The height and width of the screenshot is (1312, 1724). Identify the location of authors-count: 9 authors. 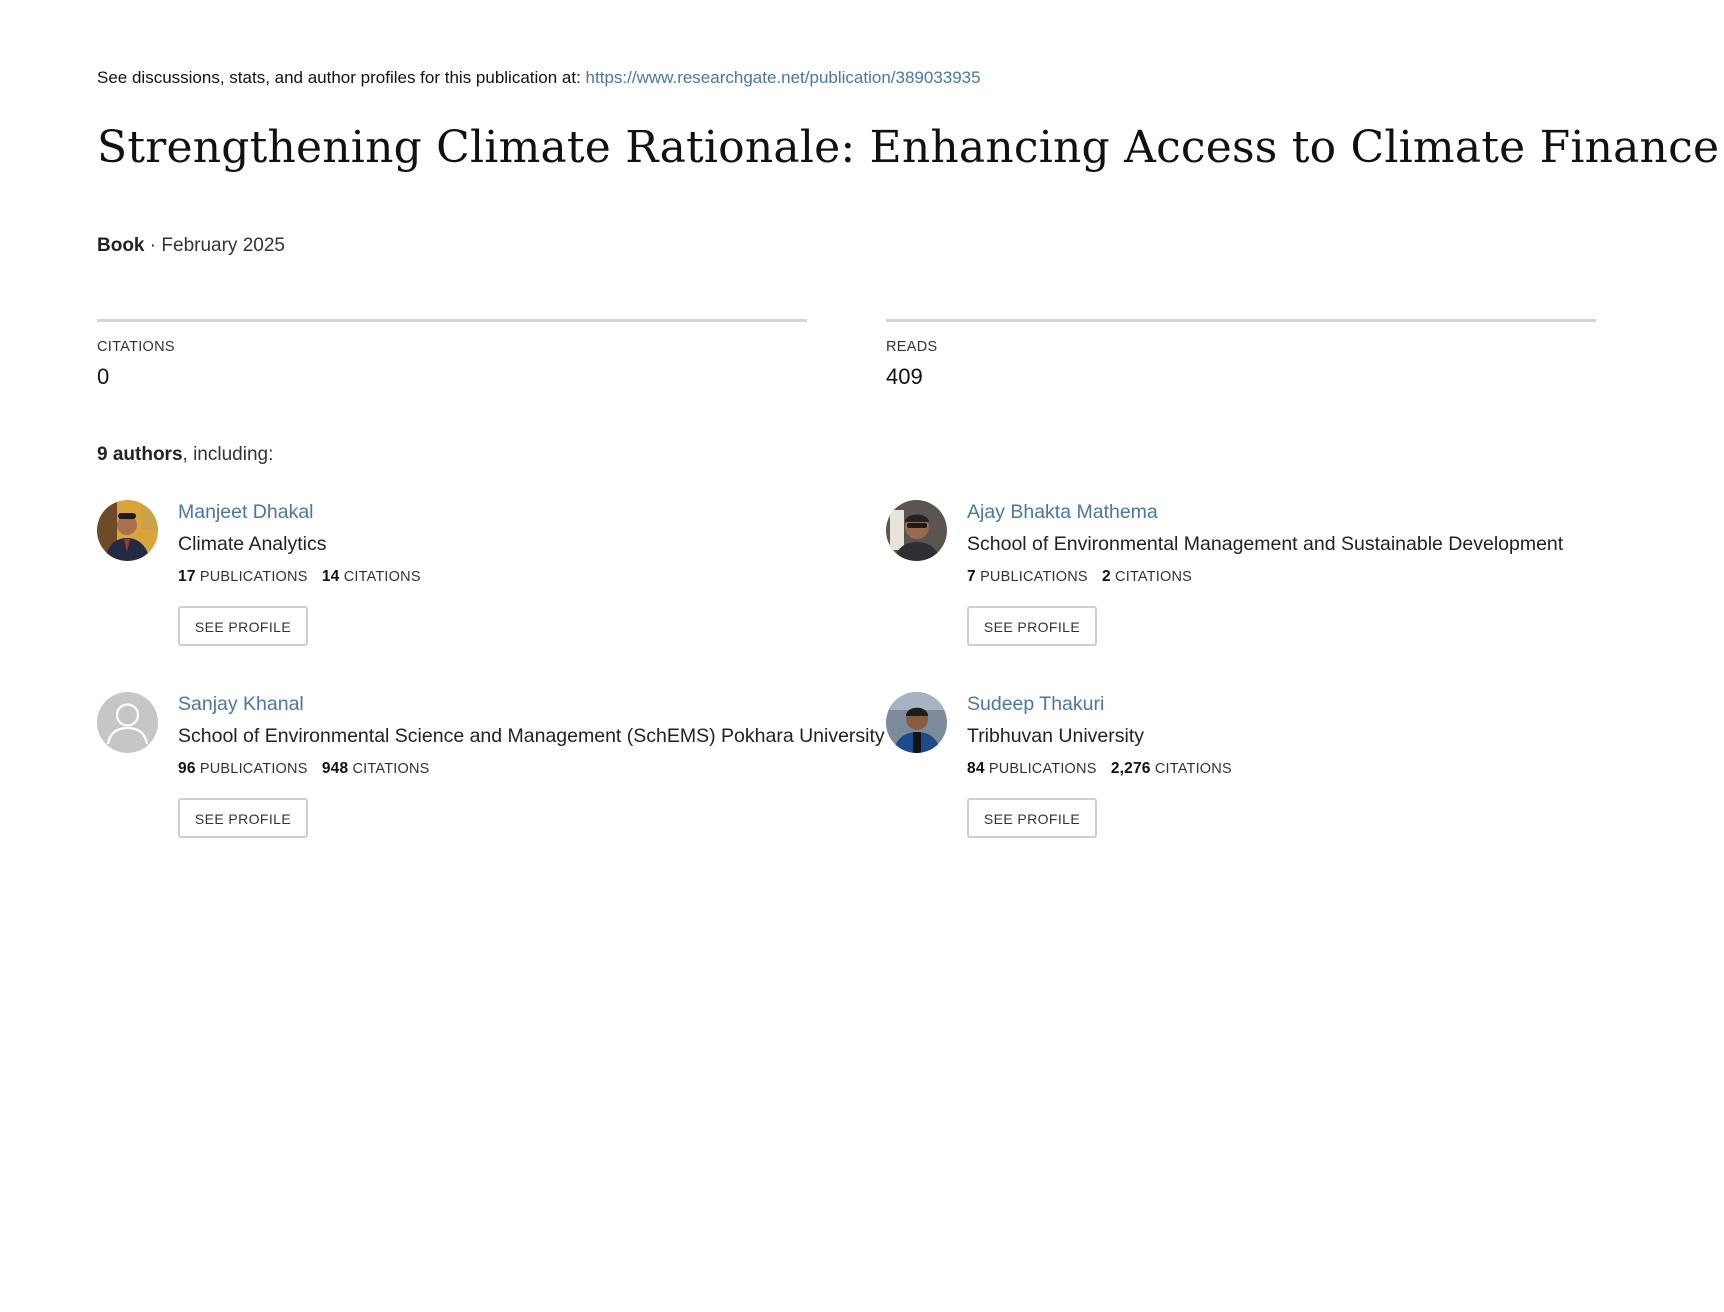
(140, 454).